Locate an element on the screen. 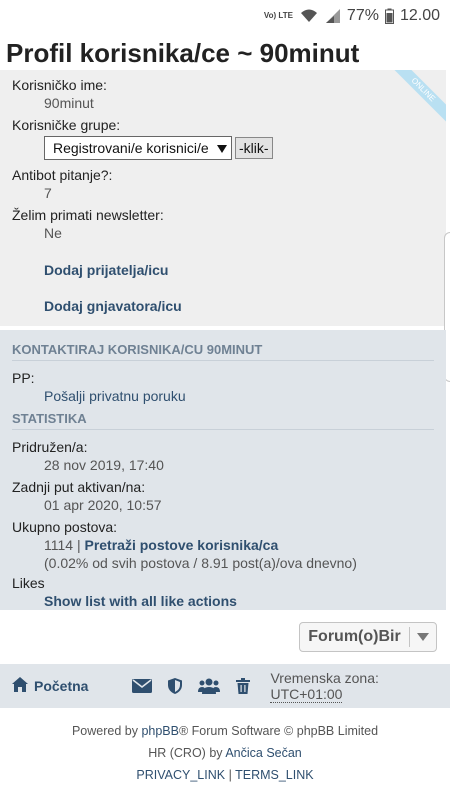 This screenshot has height=800, width=450. last-active-label: Zadnji put aktivan/na: is located at coordinates (79, 487).